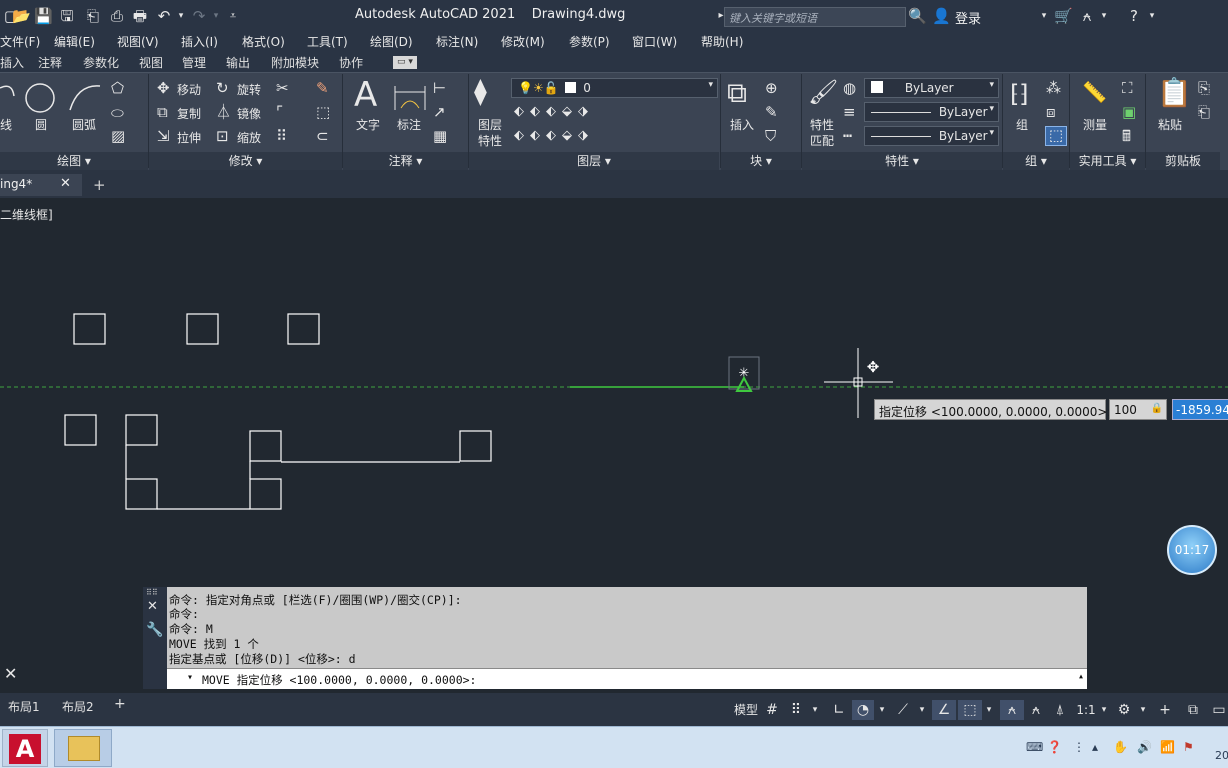 This screenshot has height=768, width=1228. What do you see at coordinates (163, 136) in the screenshot?
I see `stretch-icon: ⇲` at bounding box center [163, 136].